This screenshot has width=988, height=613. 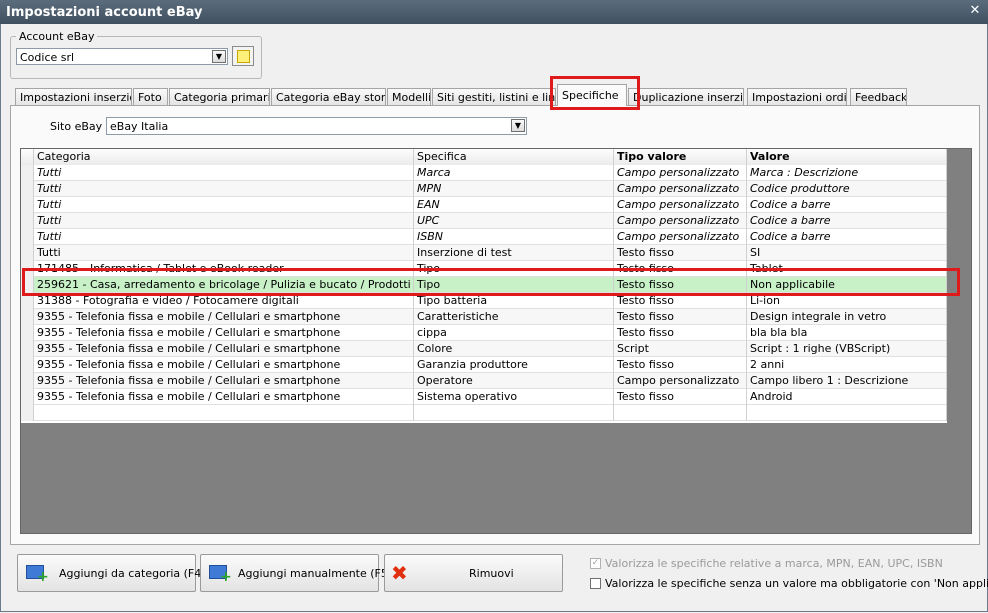 I want to click on title-bar: Impostazioni account eBay, so click(x=494, y=12).